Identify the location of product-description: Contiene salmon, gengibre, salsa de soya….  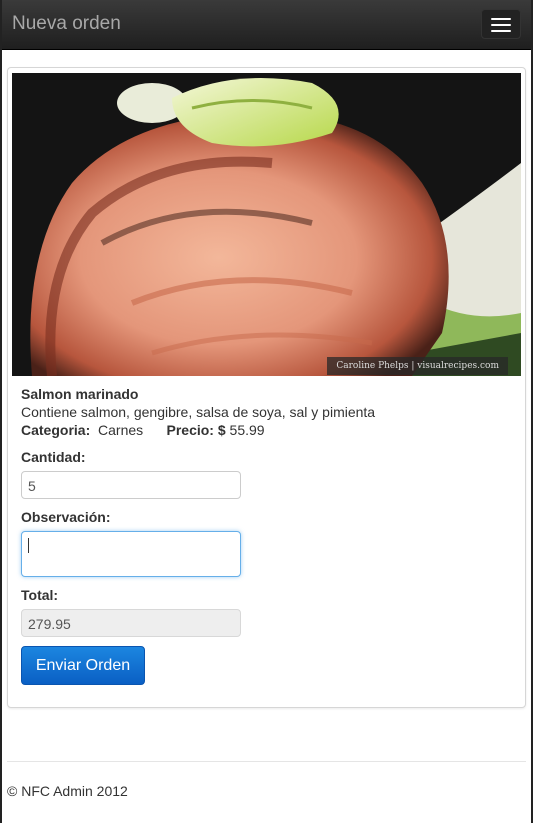
(198, 412).